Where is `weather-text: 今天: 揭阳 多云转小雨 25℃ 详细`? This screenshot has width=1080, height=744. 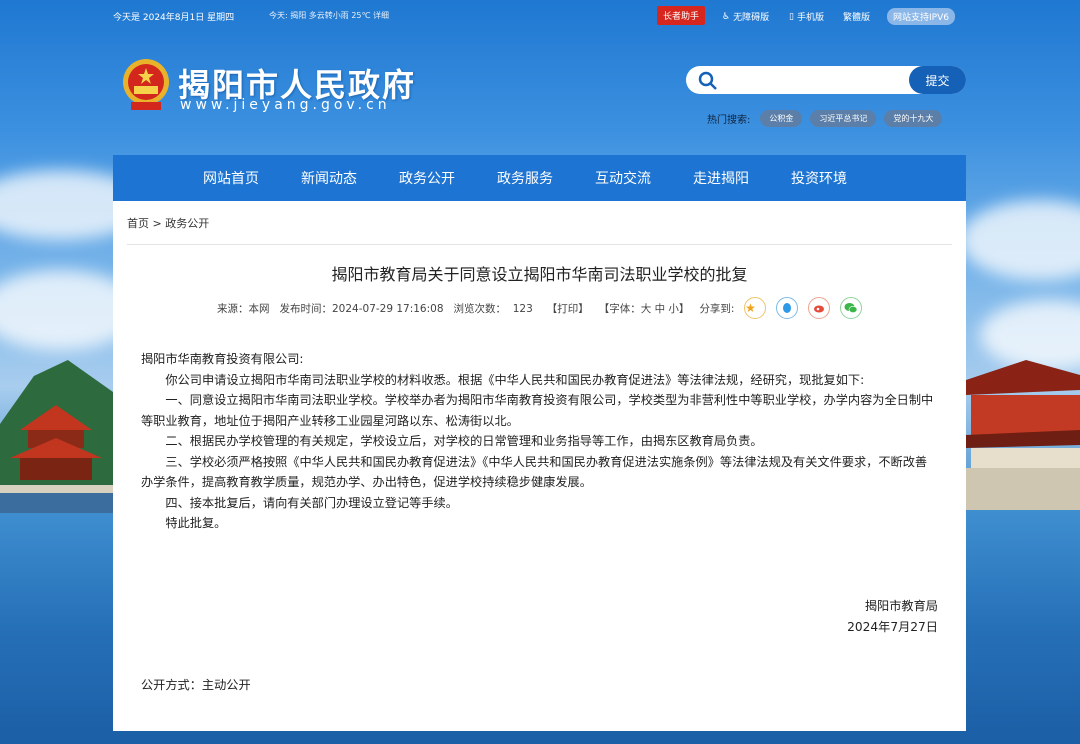 weather-text: 今天: 揭阳 多云转小雨 25℃ 详细 is located at coordinates (329, 15).